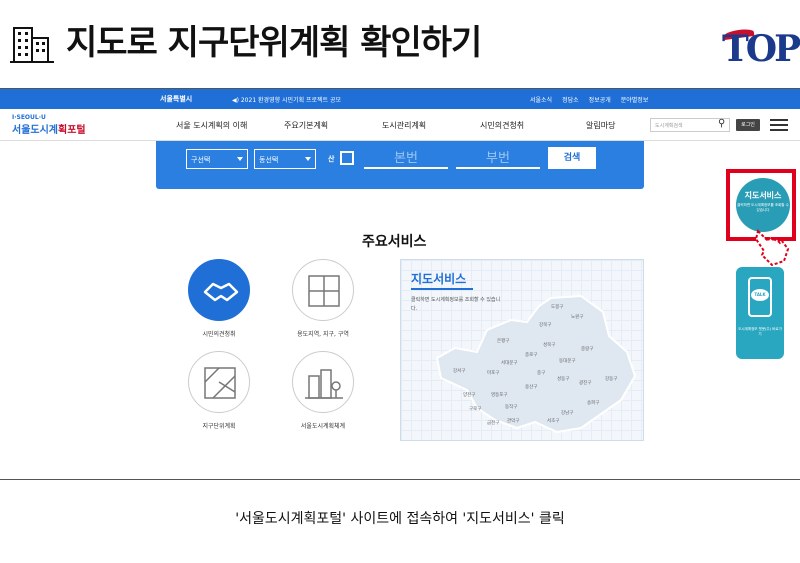  Describe the element at coordinates (772, 248) in the screenshot. I see `pointing-hand-icon` at that location.